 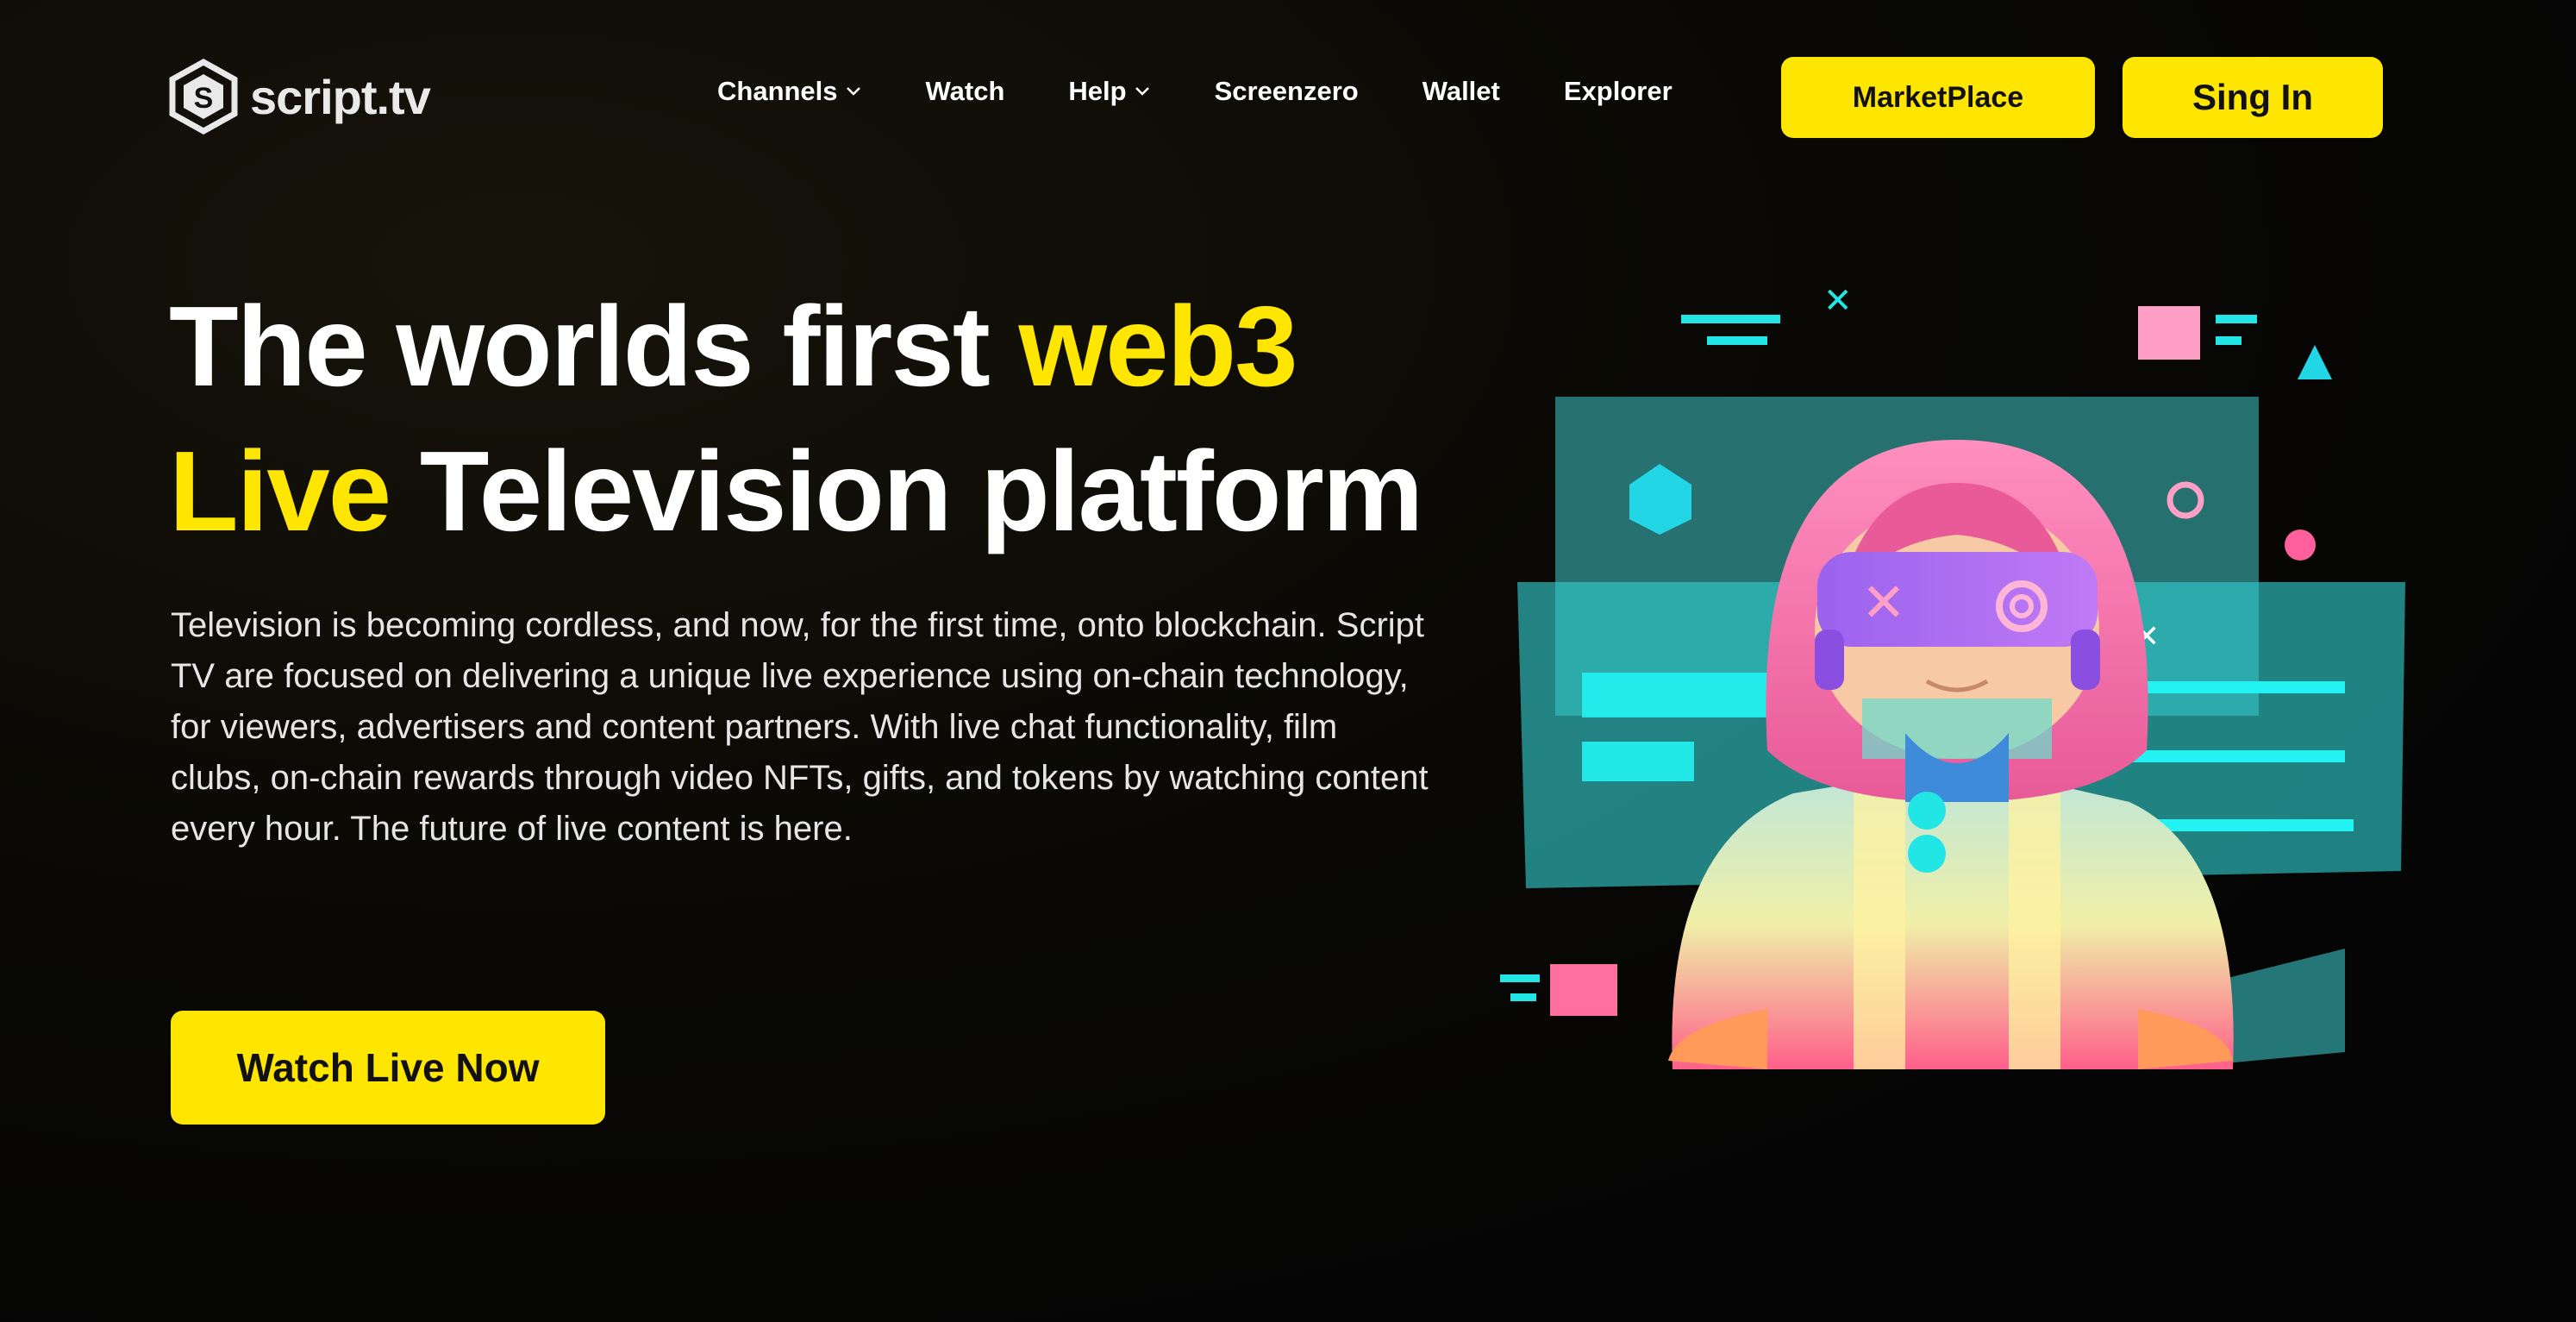 I want to click on svg-text: S, so click(x=204, y=98).